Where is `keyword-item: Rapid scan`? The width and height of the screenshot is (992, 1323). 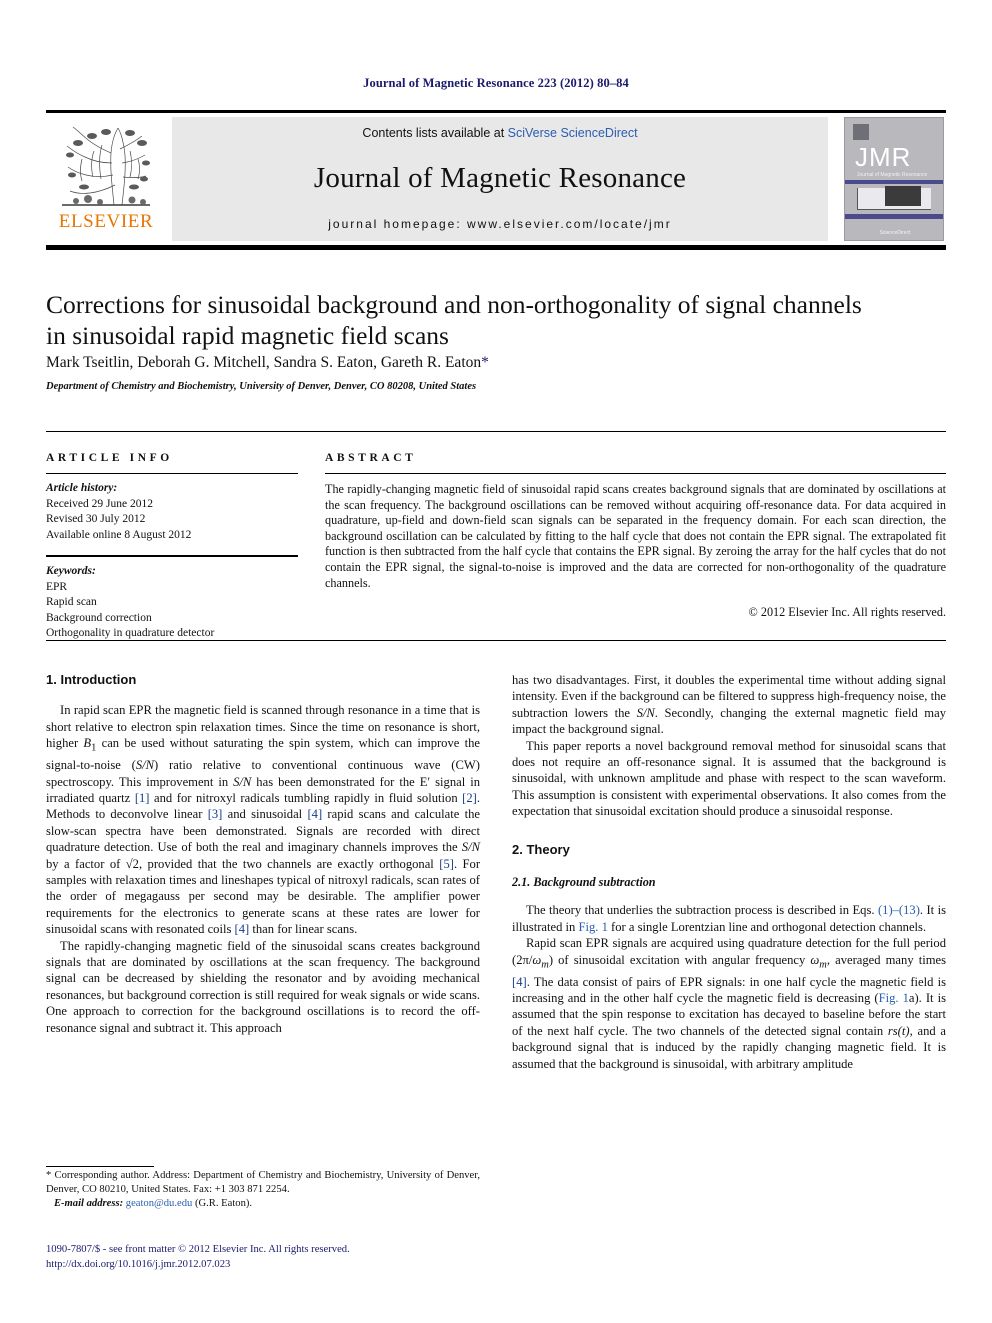 keyword-item: Rapid scan is located at coordinates (71, 602).